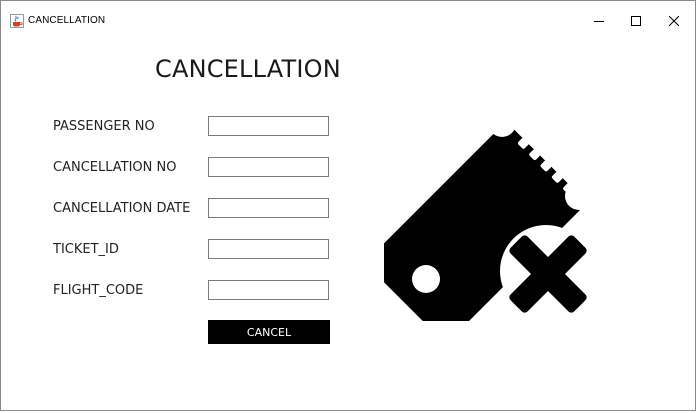 This screenshot has width=698, height=413. What do you see at coordinates (268, 126) in the screenshot?
I see `passenger-no-input` at bounding box center [268, 126].